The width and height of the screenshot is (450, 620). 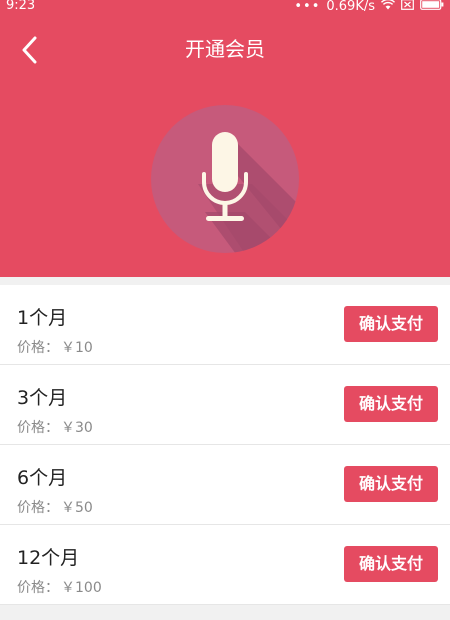 I want to click on price-value: ￥50, so click(x=77, y=508).